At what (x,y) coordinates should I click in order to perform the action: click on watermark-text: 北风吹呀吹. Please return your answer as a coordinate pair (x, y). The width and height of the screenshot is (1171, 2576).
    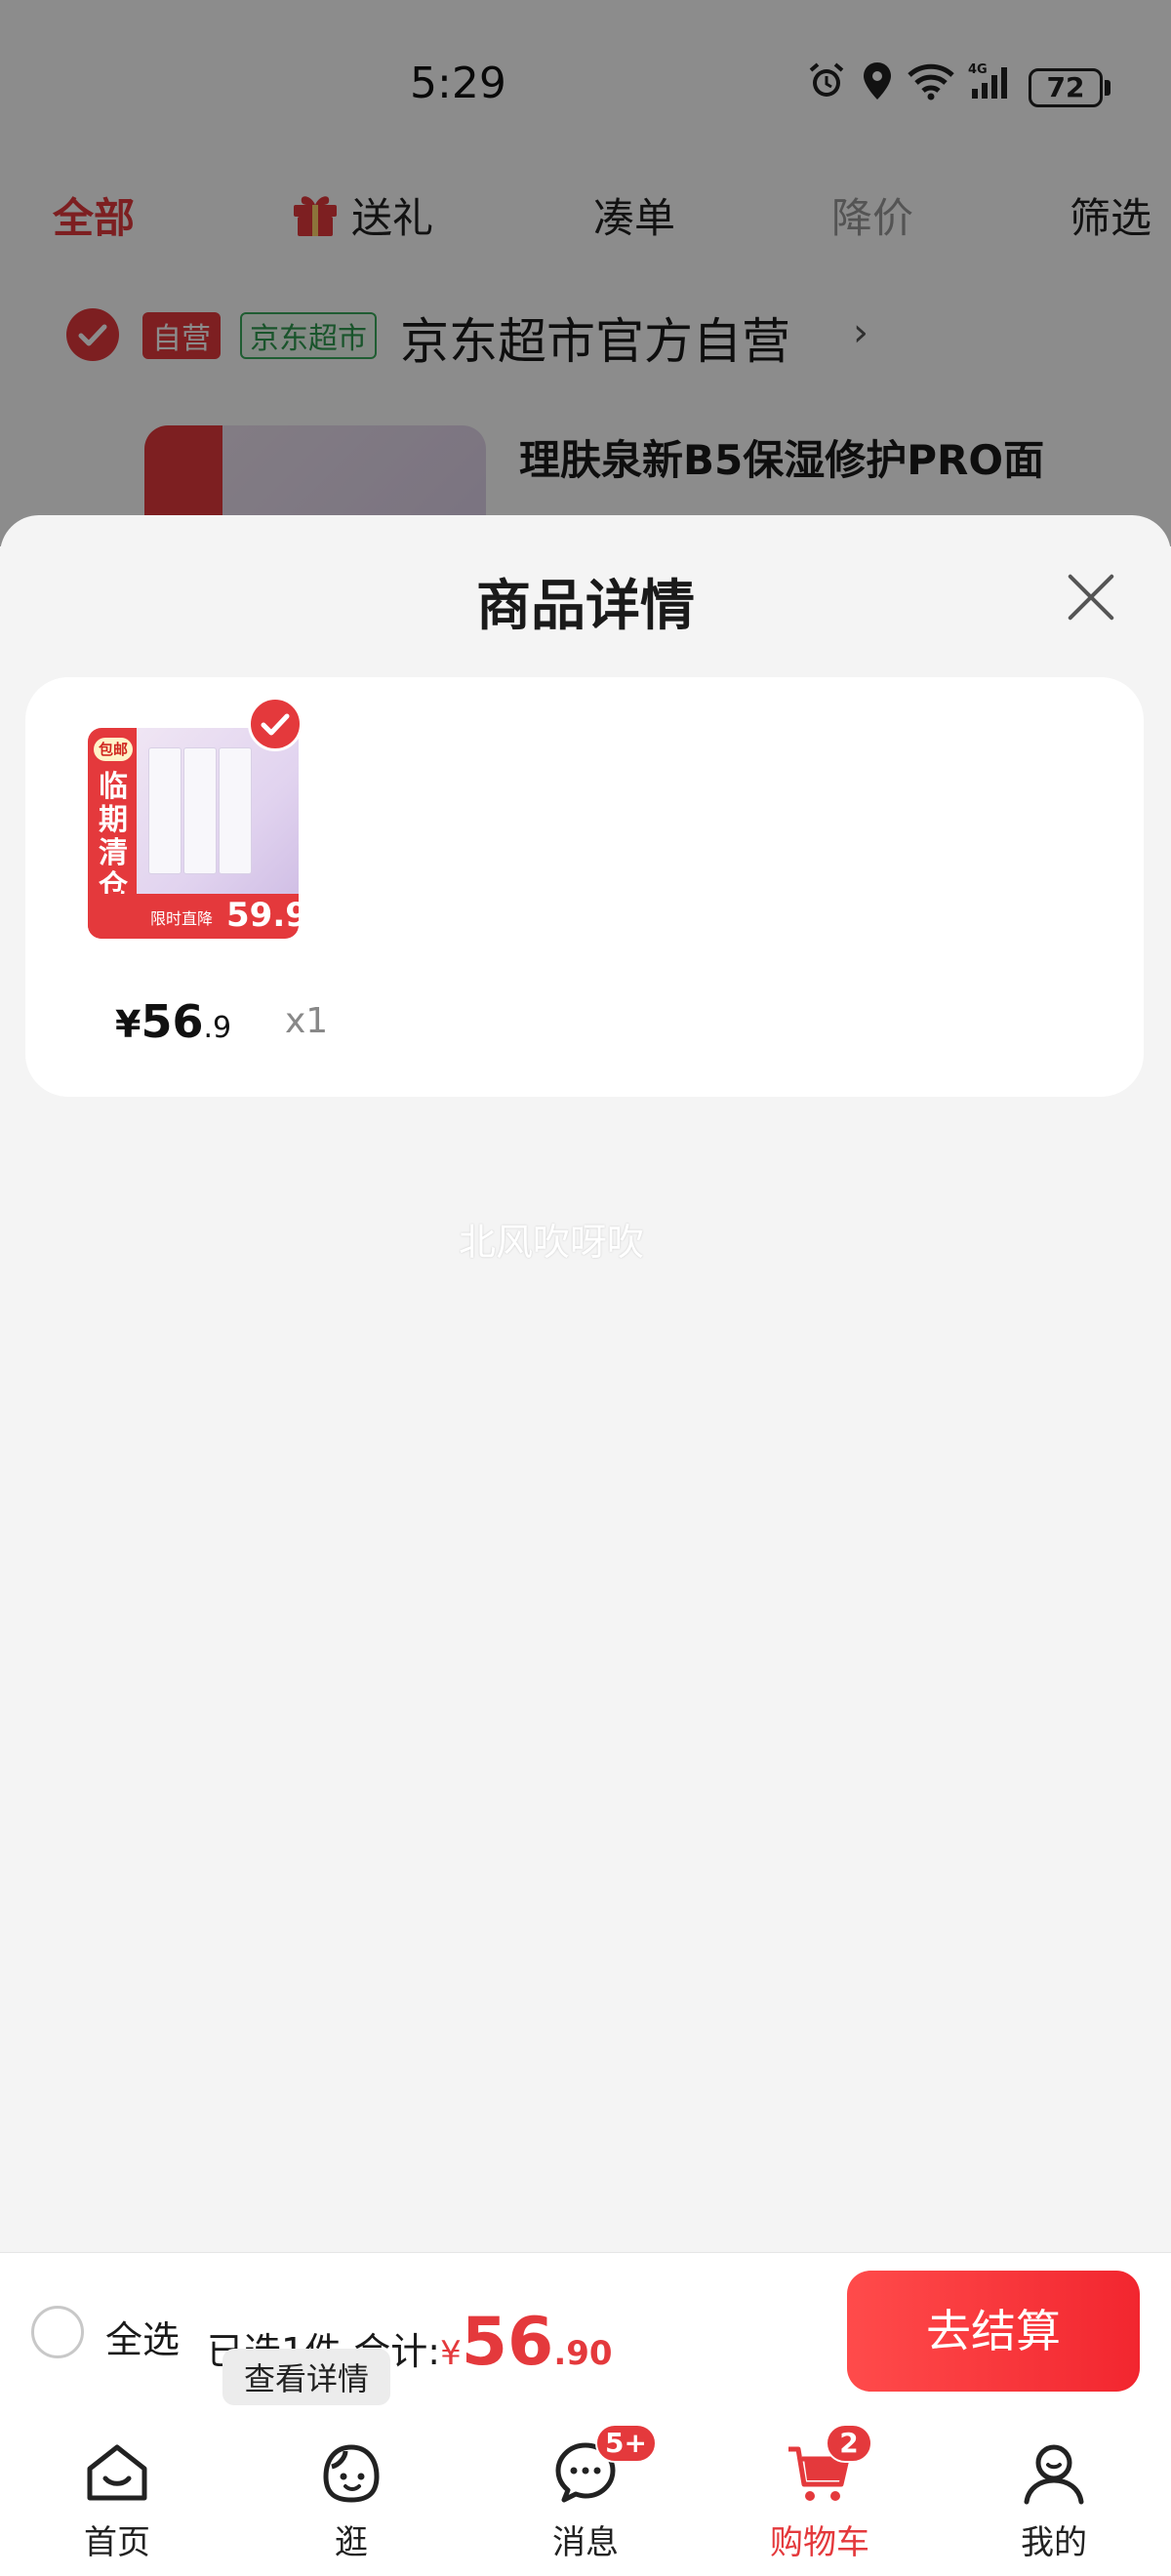
    Looking at the image, I should click on (551, 1242).